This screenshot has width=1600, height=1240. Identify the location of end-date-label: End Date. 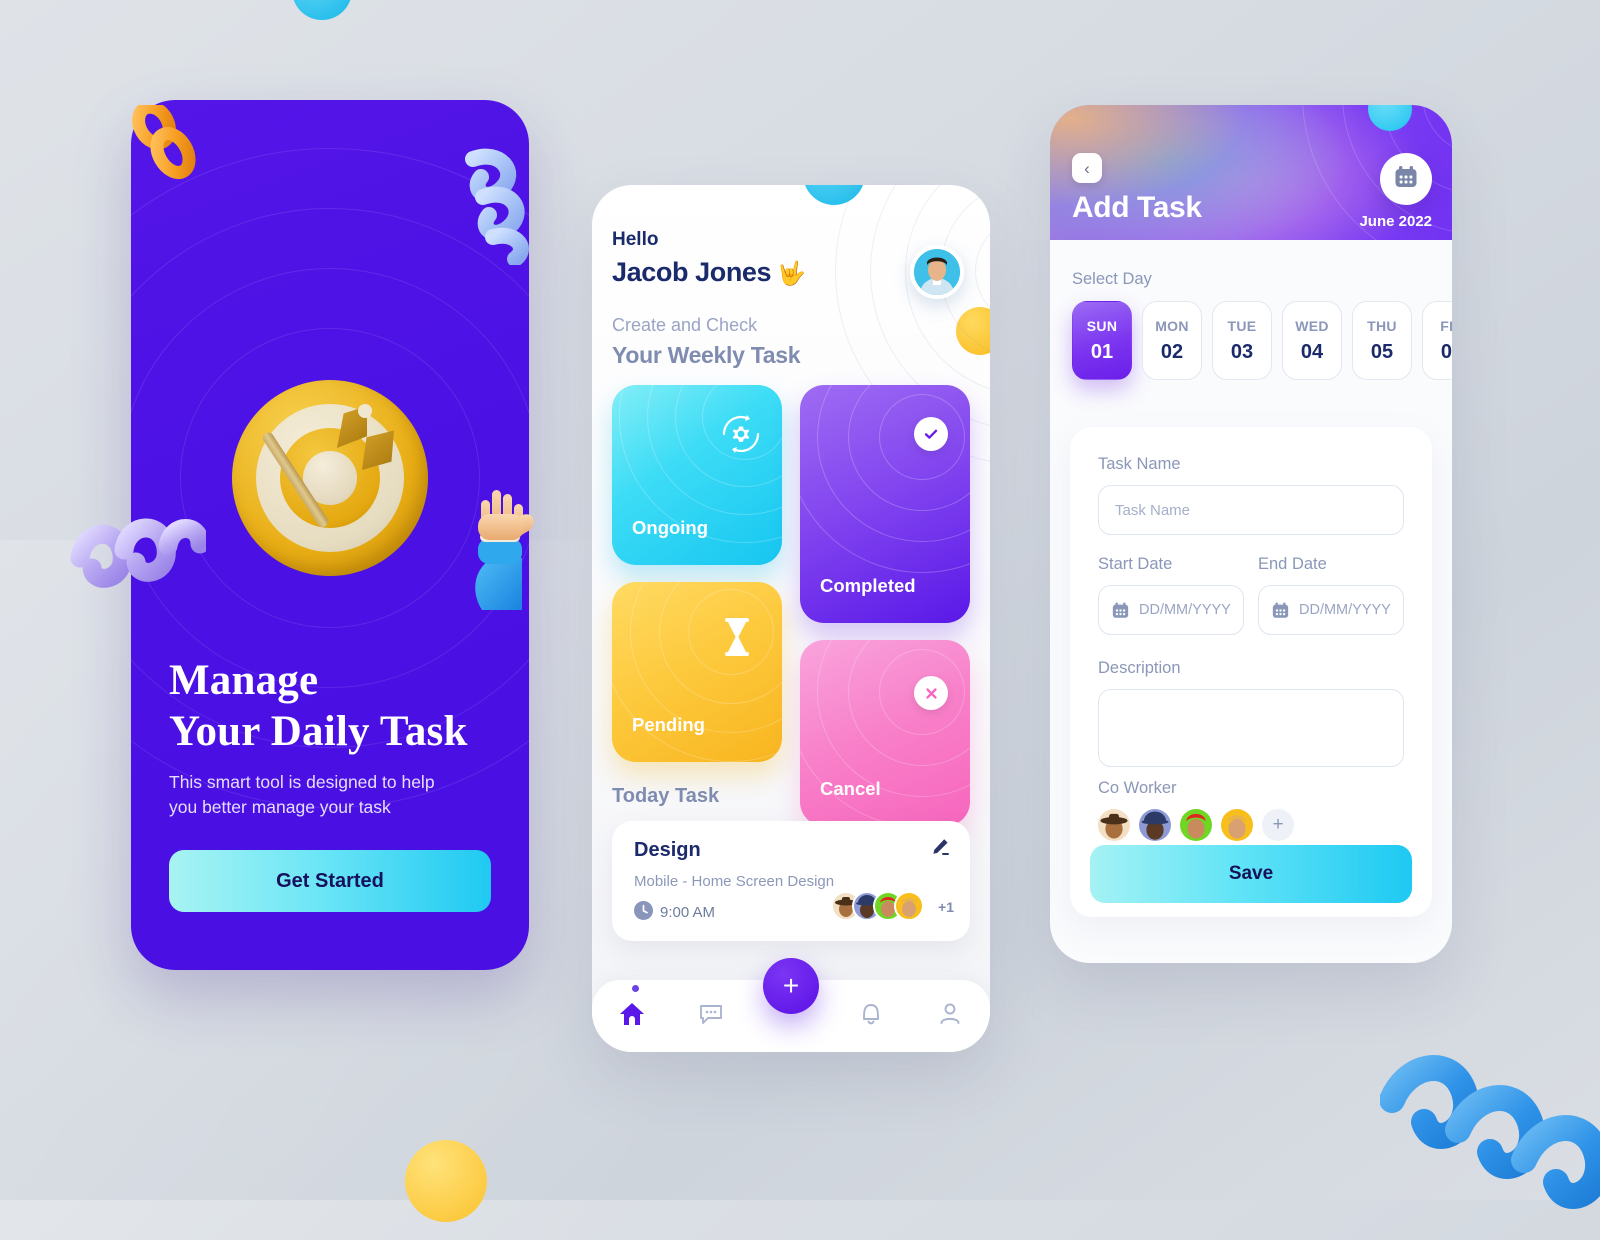
(1292, 564).